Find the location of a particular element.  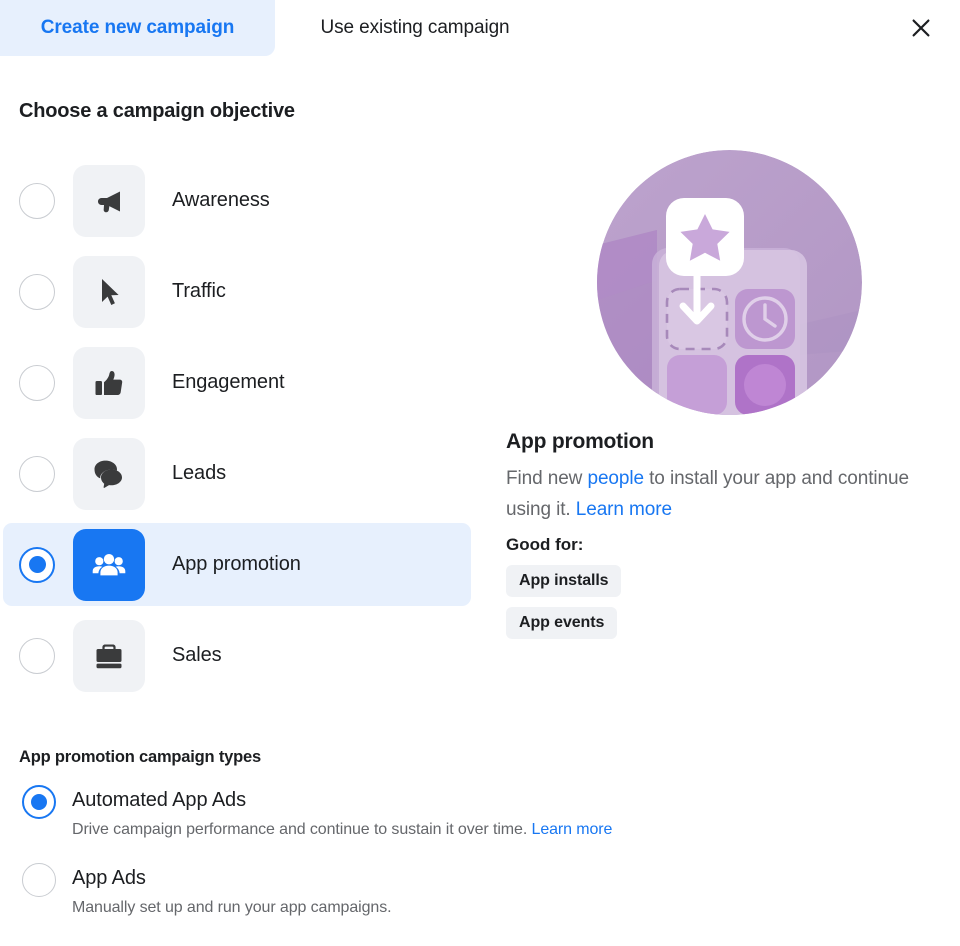

objective-row-traffic: Traffic is located at coordinates (240, 291).